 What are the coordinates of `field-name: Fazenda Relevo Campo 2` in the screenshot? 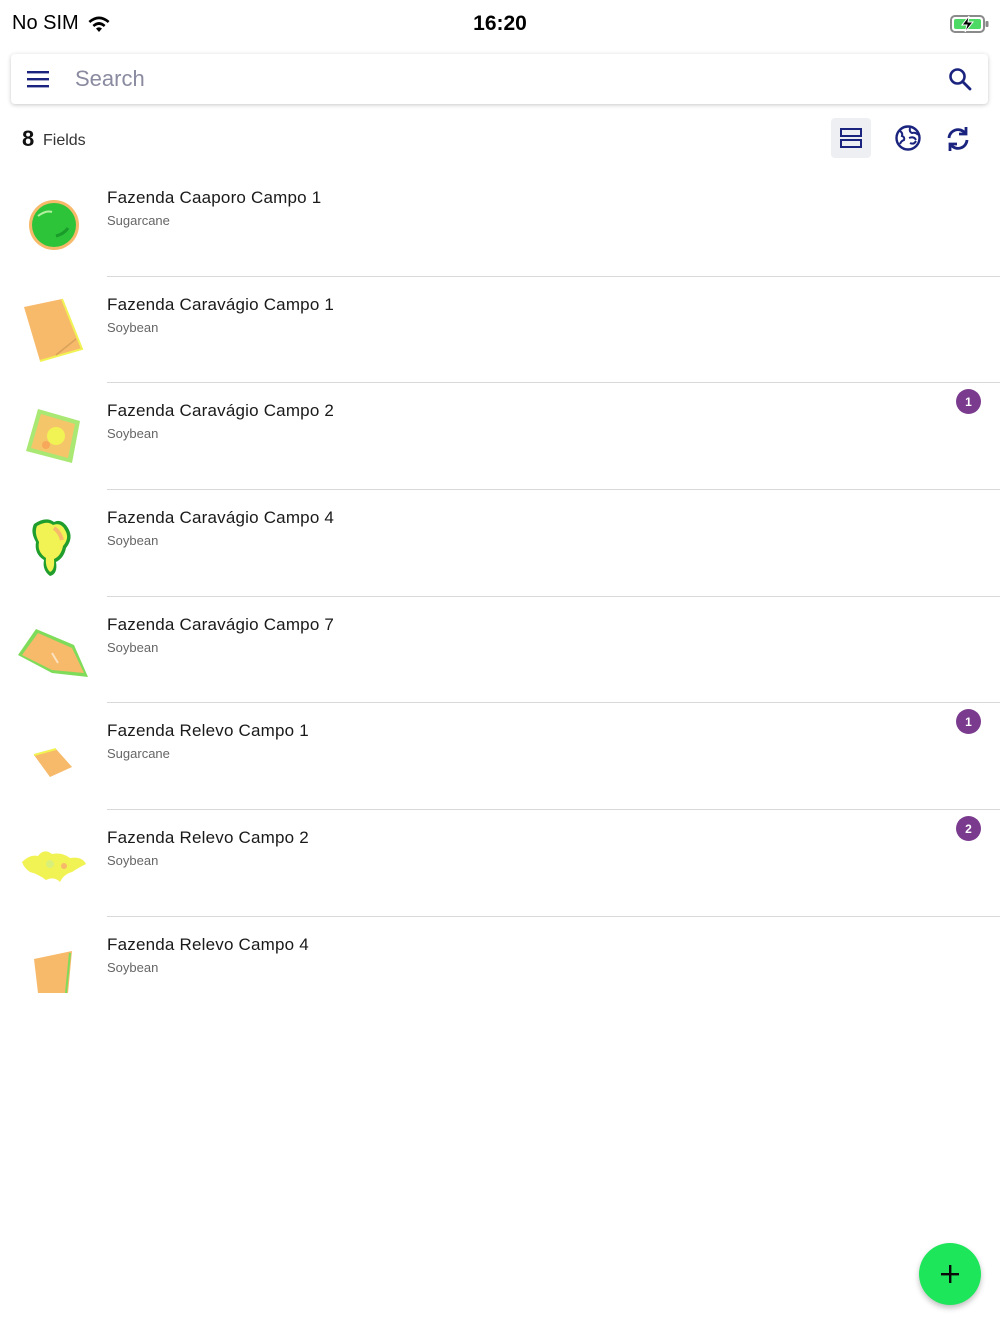 It's located at (208, 838).